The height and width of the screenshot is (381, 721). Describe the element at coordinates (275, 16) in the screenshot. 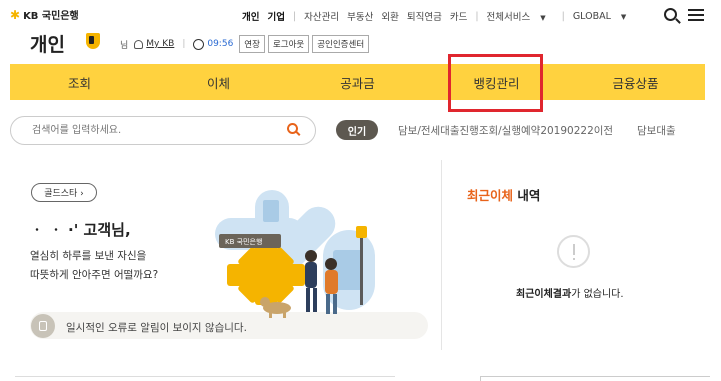

I see `top-link-business: 기업` at that location.